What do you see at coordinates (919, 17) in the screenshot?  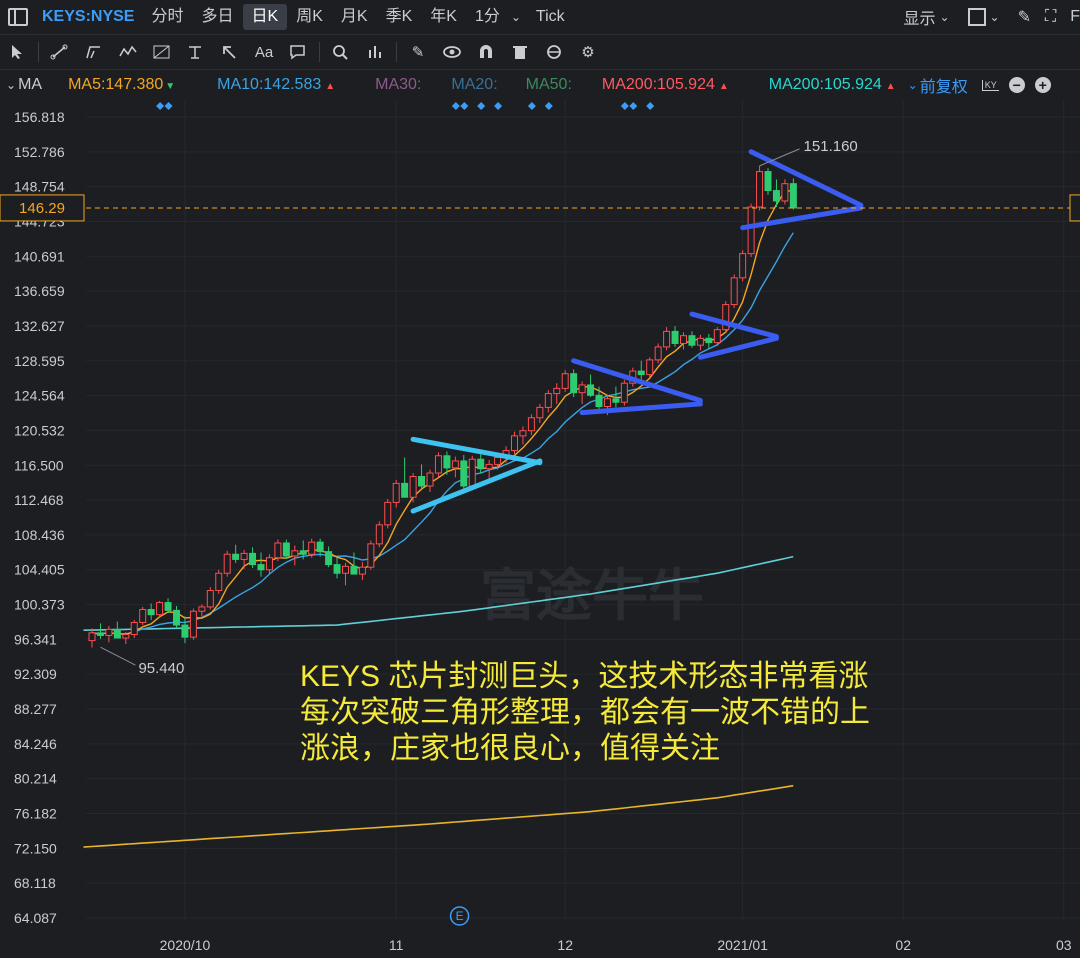 I see `display-menu: 显示` at bounding box center [919, 17].